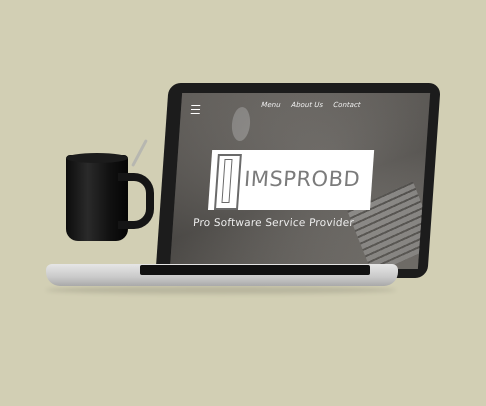 The height and width of the screenshot is (406, 486). I want to click on spoon, so click(139, 153).